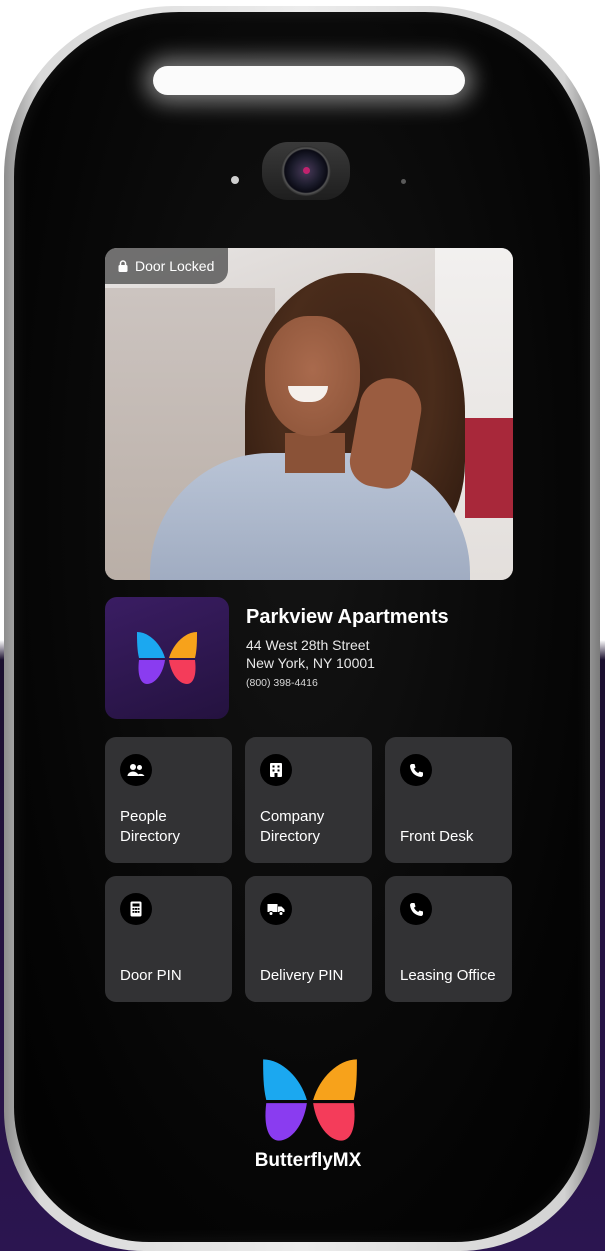 Image resolution: width=605 pixels, height=1251 pixels. What do you see at coordinates (276, 909) in the screenshot?
I see `truck-icon` at bounding box center [276, 909].